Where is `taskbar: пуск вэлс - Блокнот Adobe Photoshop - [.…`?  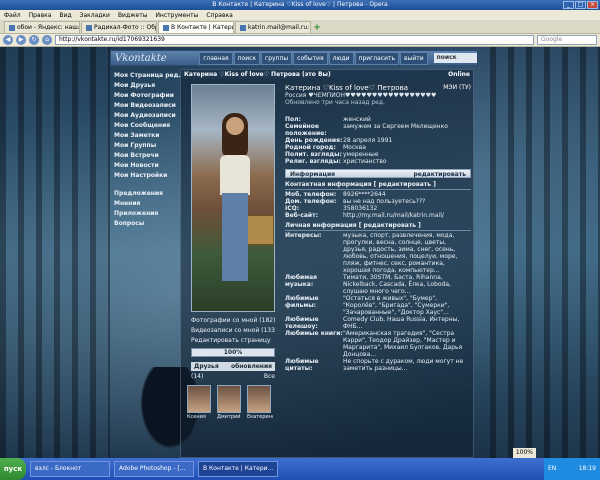 taskbar: пуск вэлс - Блокнот Adobe Photoshop - [.… is located at coordinates (300, 469).